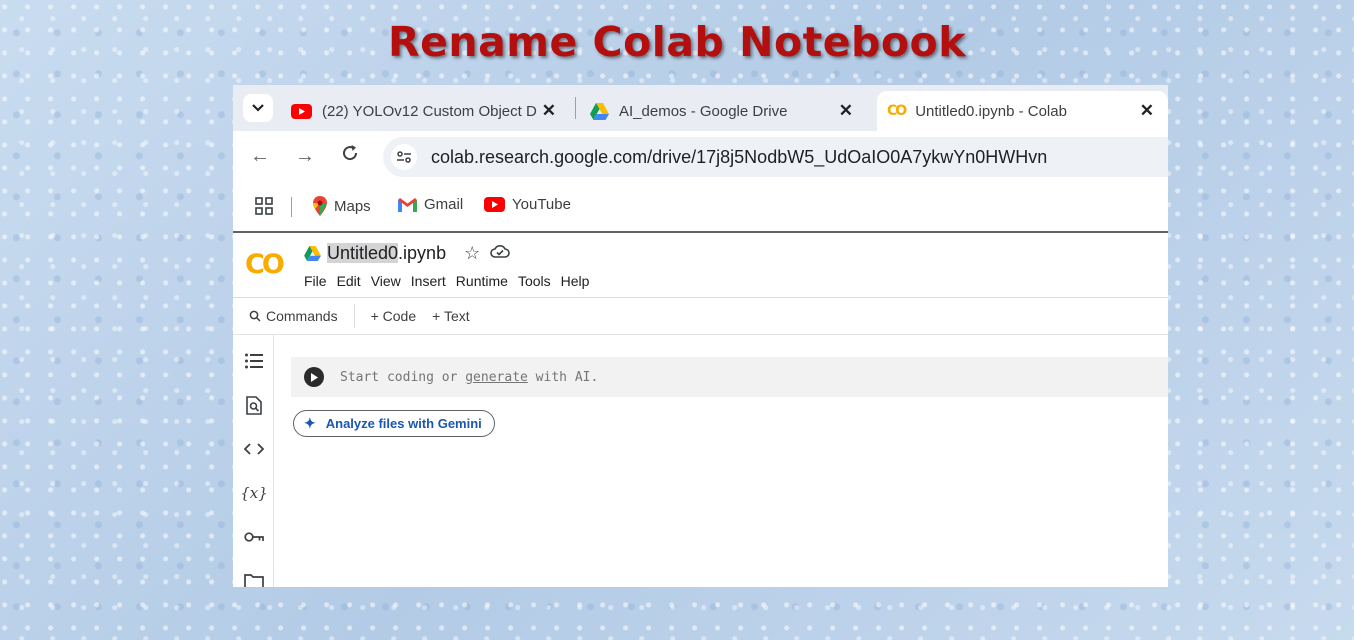 Image resolution: width=1354 pixels, height=640 pixels. I want to click on tab-search-button, so click(258, 108).